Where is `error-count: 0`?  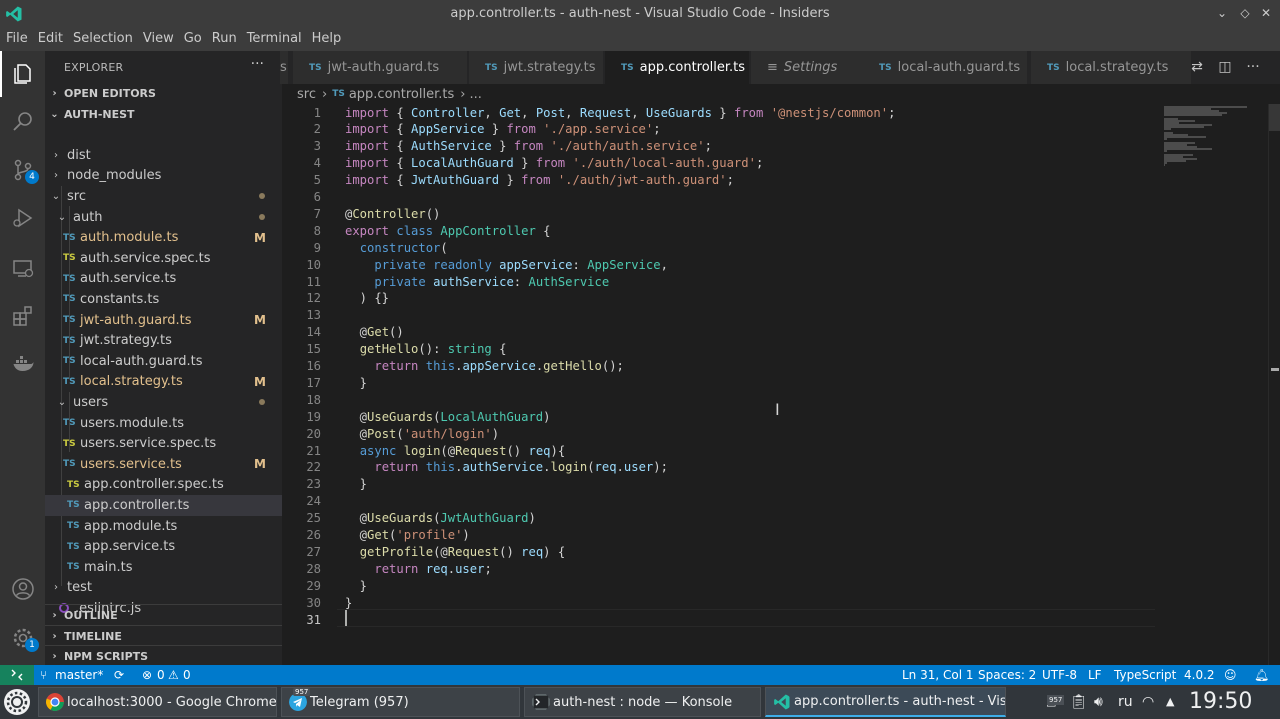
error-count: 0 is located at coordinates (161, 675).